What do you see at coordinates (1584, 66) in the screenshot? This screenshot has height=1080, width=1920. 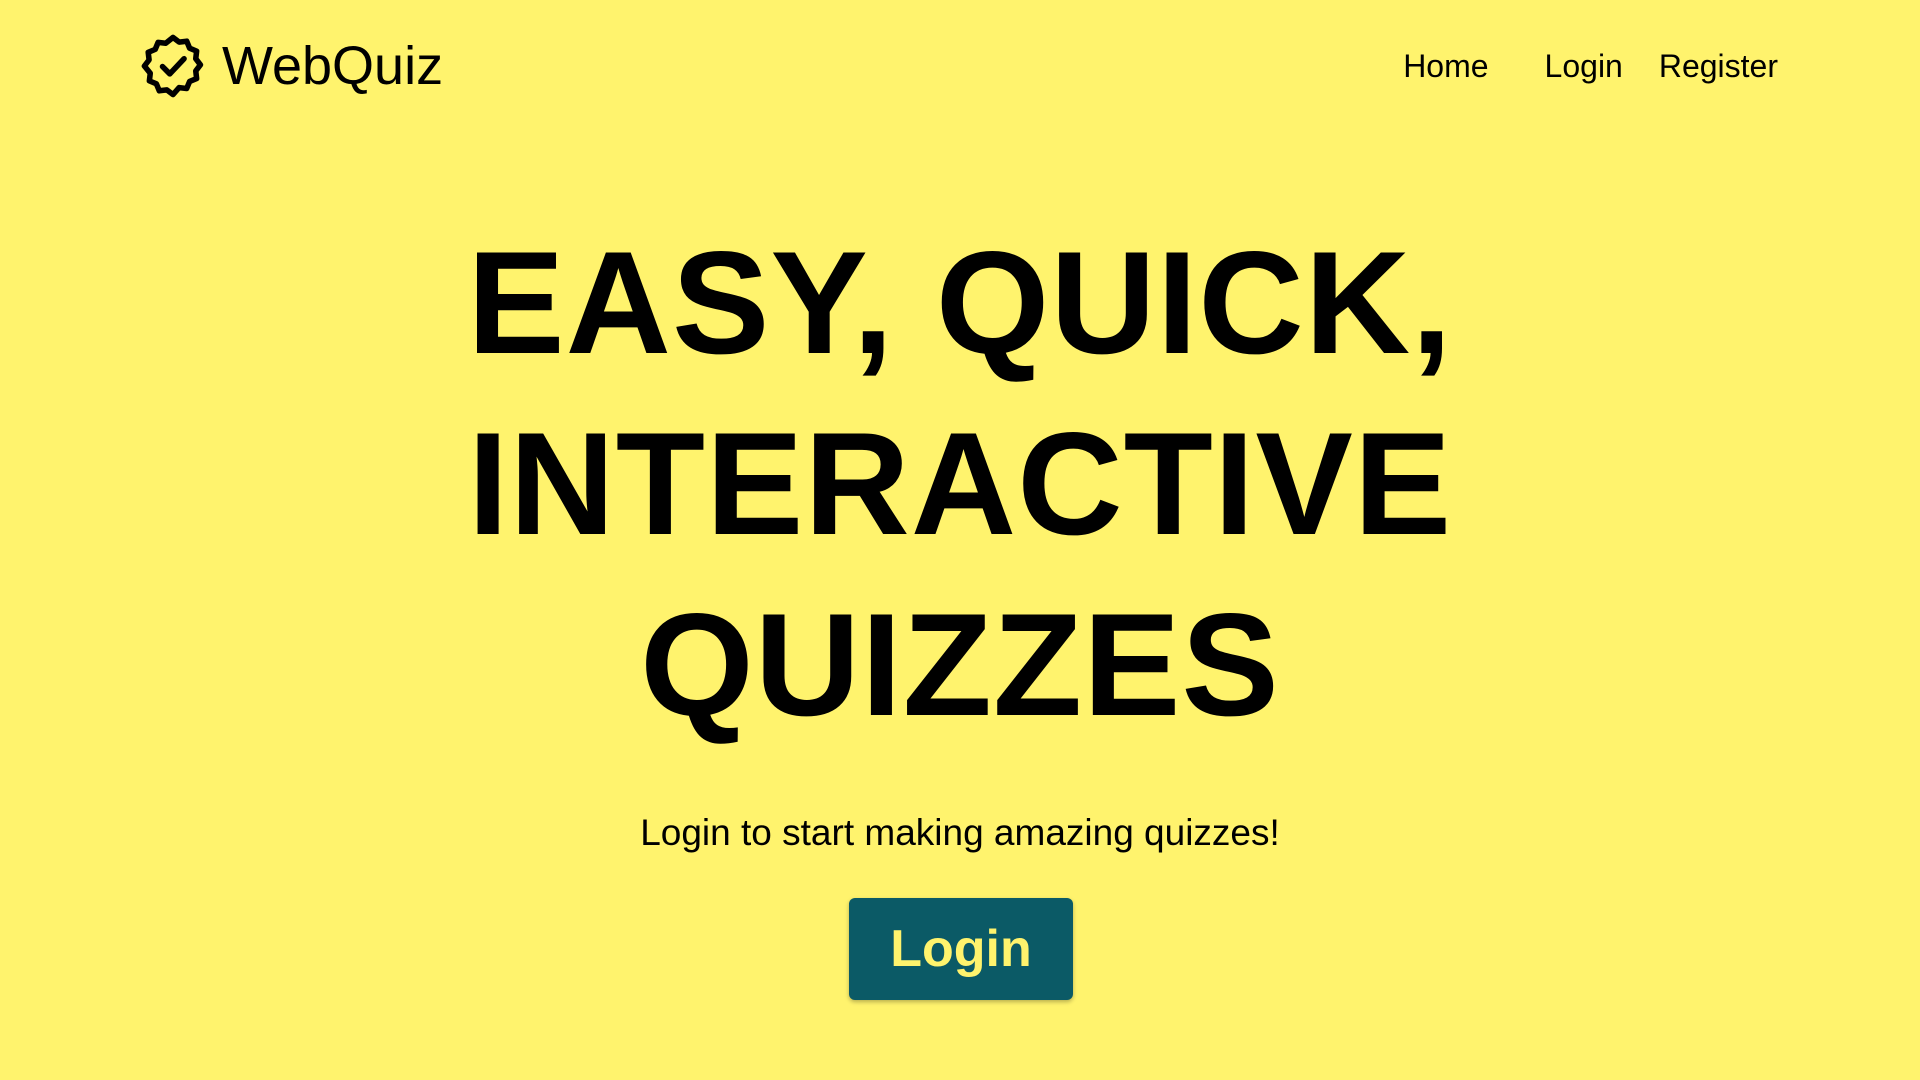 I see `nav-login-link: Login` at bounding box center [1584, 66].